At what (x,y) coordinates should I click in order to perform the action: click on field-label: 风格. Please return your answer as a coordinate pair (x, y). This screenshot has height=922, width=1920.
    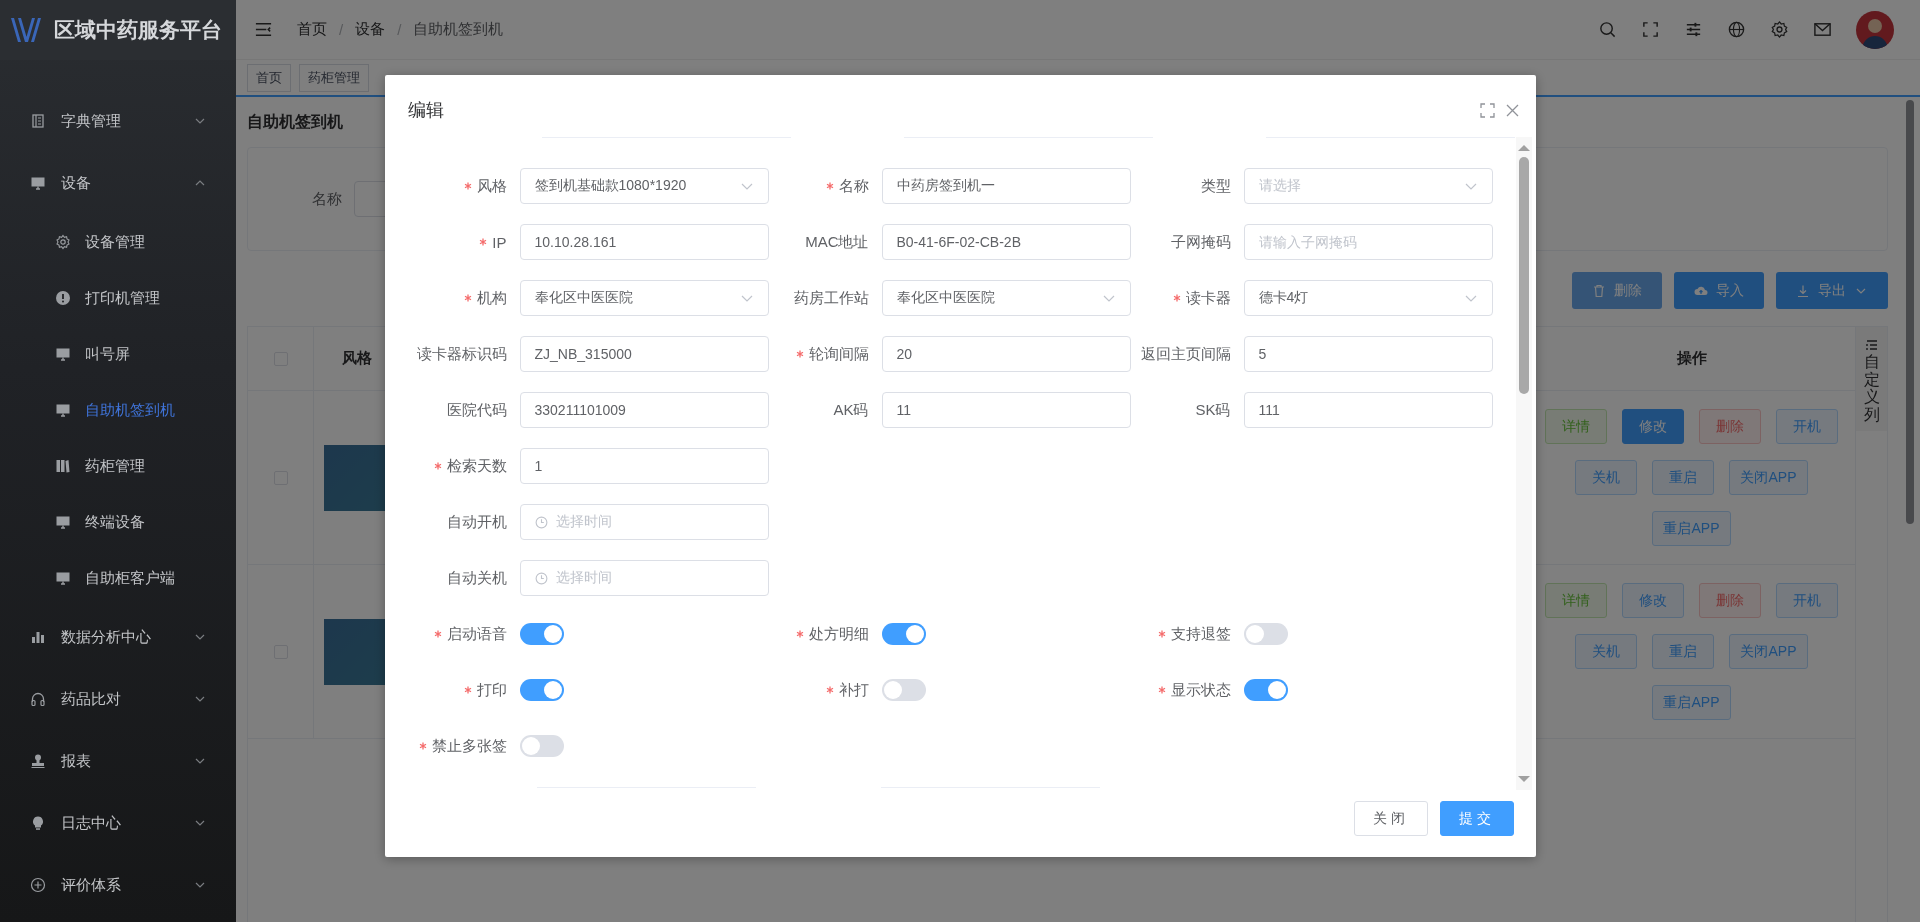
    Looking at the image, I should click on (491, 186).